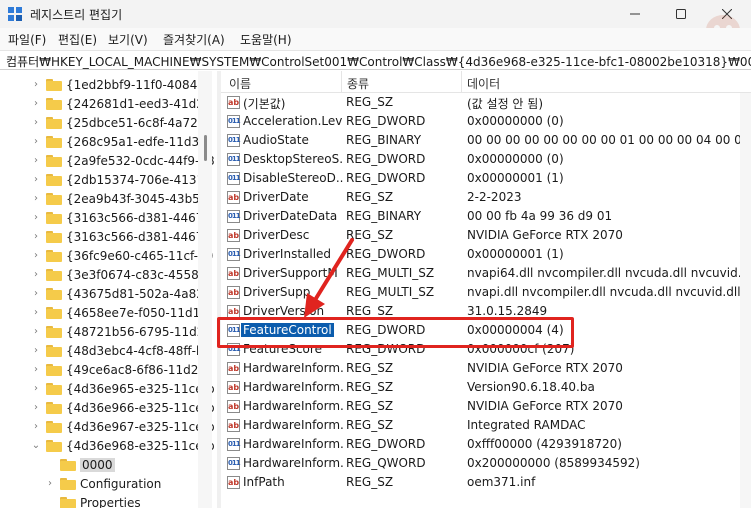 The width and height of the screenshot is (751, 508). What do you see at coordinates (121, 312) in the screenshot?
I see `tree-item: › {4658ee7e-f050-11d1-b` at bounding box center [121, 312].